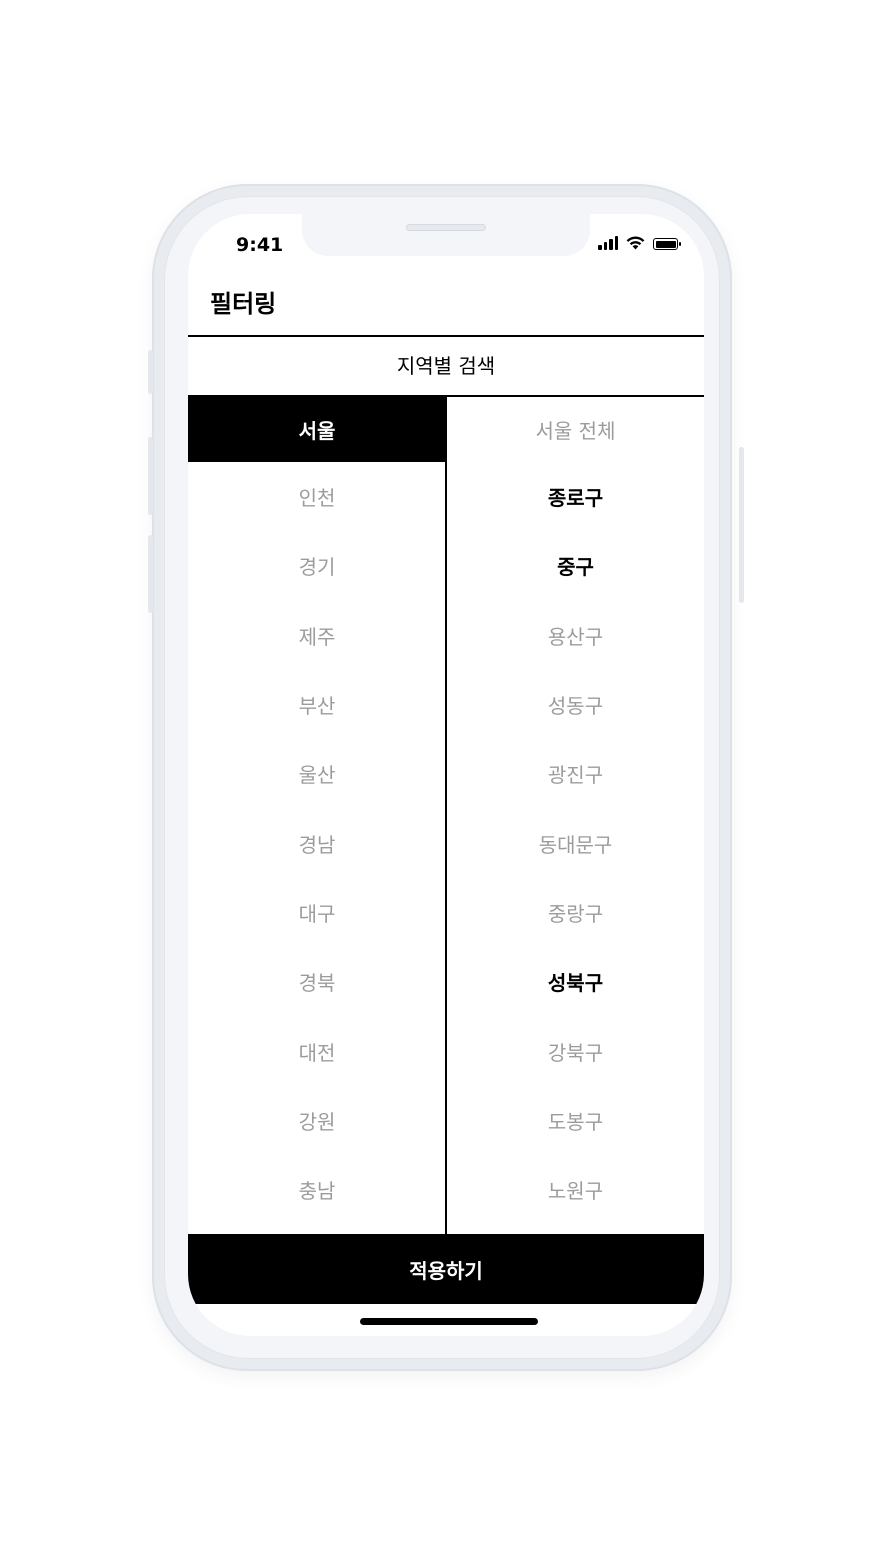 The height and width of the screenshot is (1555, 876). Describe the element at coordinates (575, 912) in the screenshot. I see `district-item: 중랑구` at that location.